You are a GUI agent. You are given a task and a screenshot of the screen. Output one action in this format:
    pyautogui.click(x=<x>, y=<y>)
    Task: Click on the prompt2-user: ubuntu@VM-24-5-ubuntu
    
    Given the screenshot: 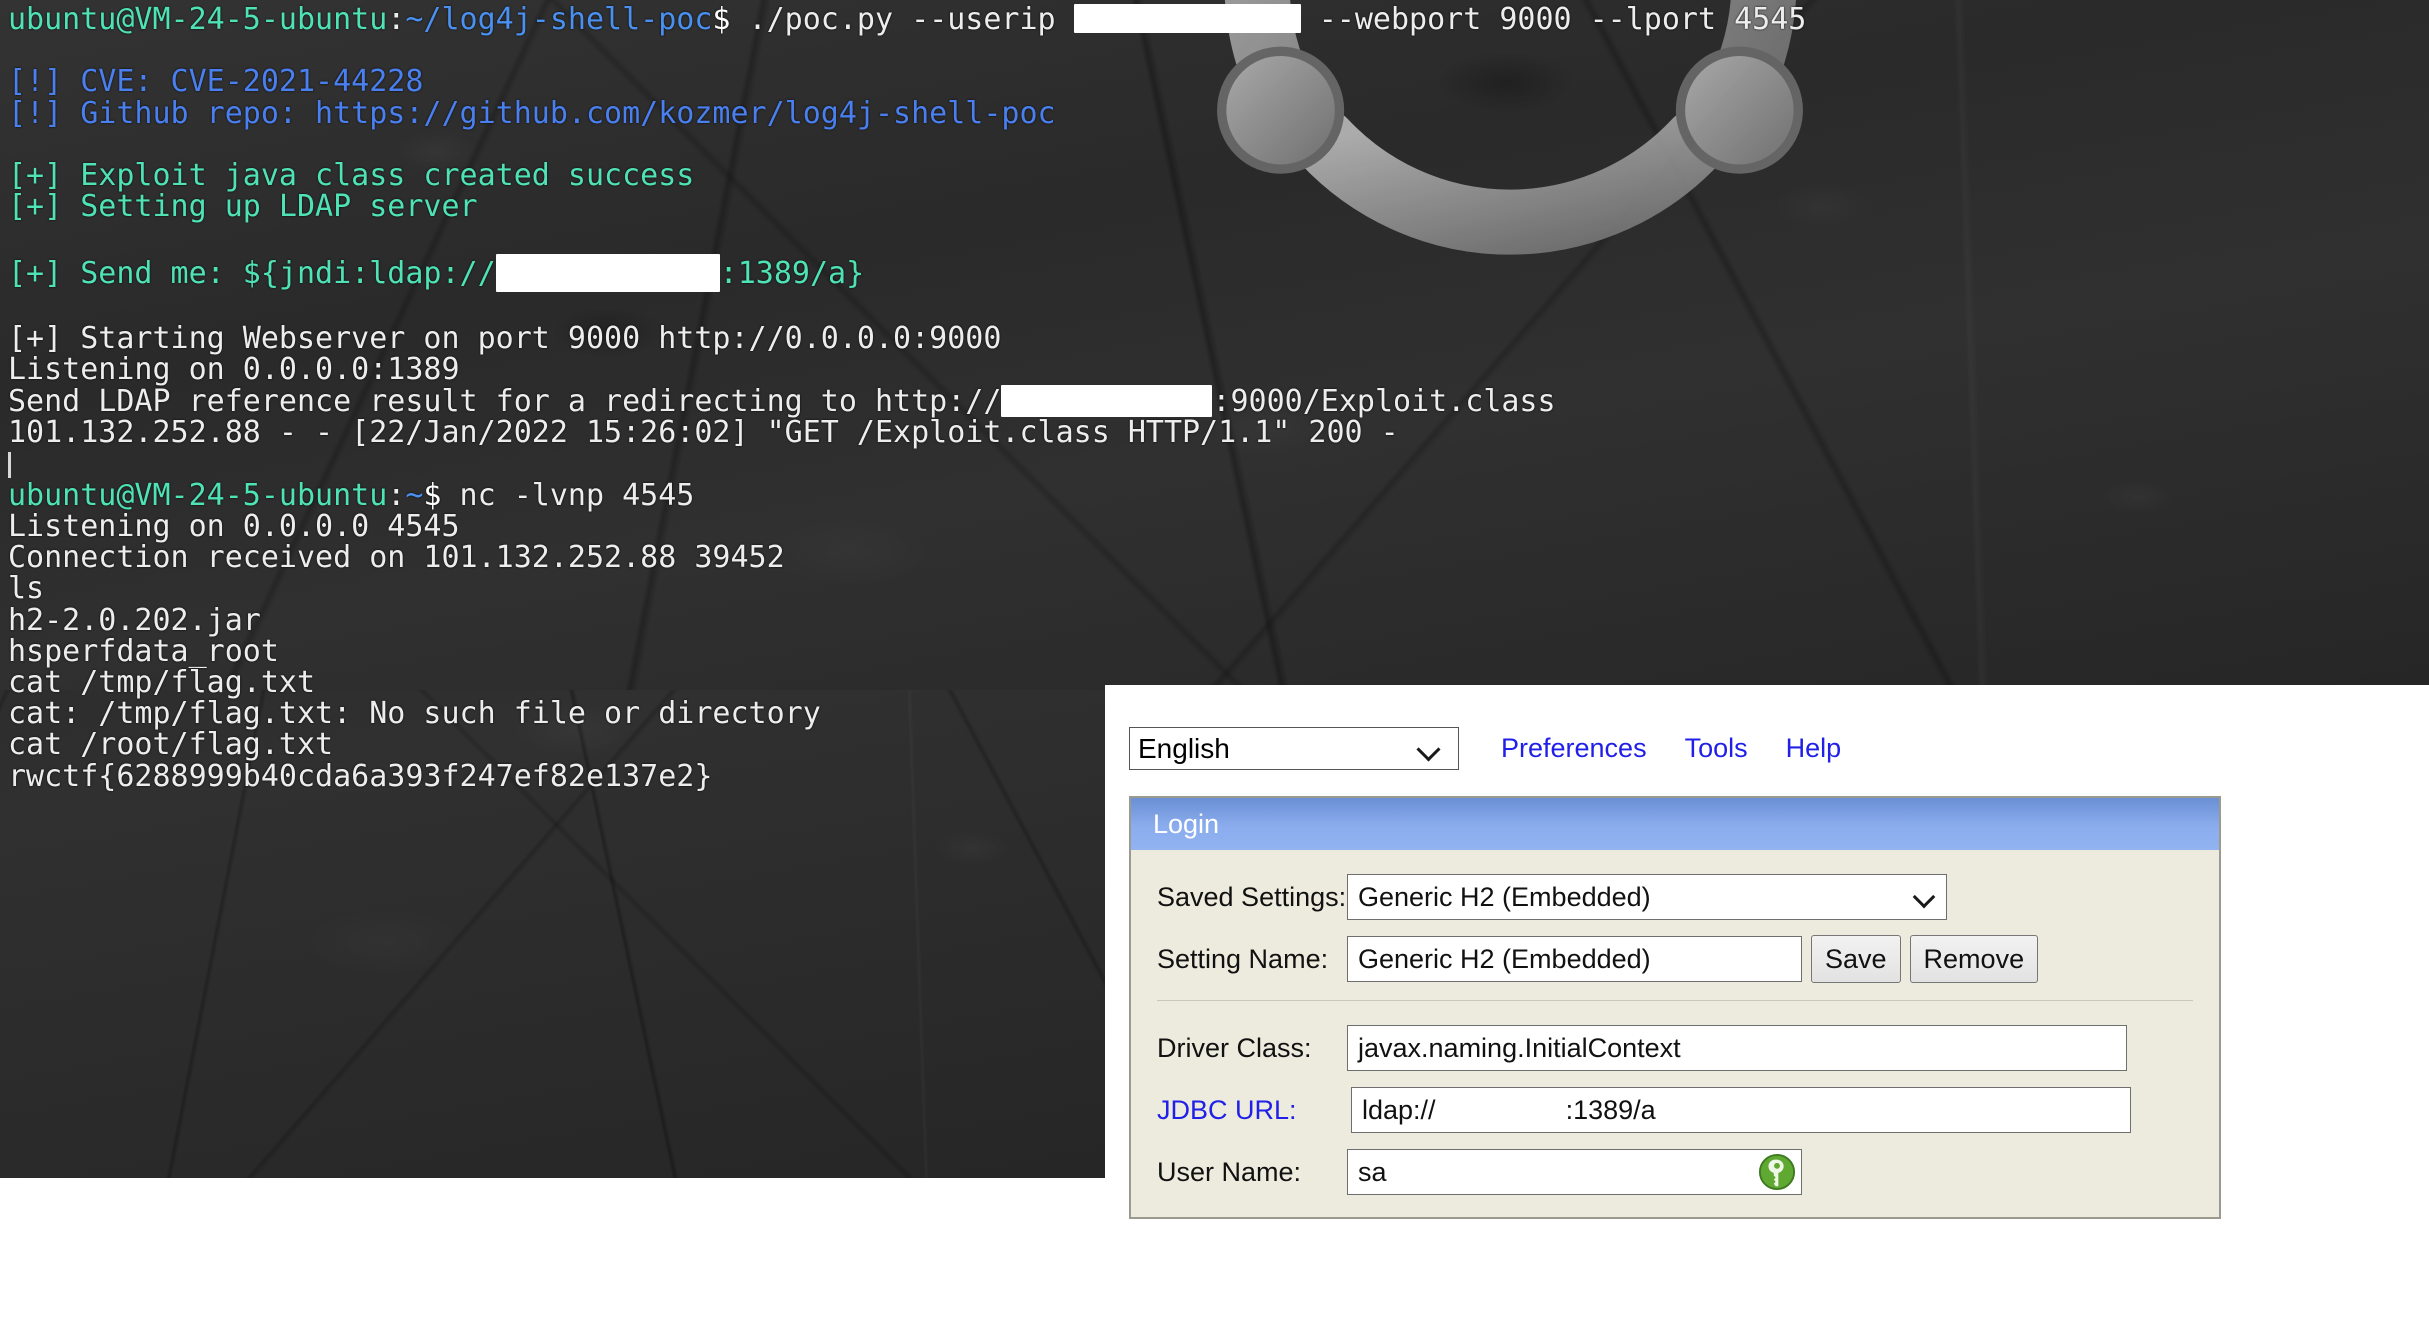 What is the action you would take?
    pyautogui.click(x=198, y=495)
    